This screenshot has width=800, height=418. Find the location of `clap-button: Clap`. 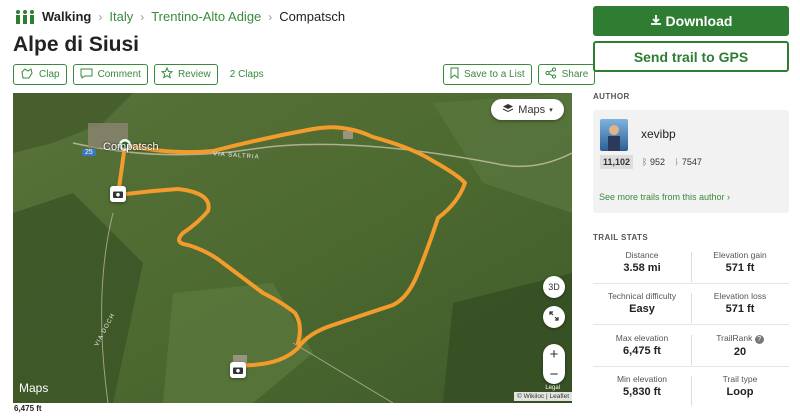

clap-button: Clap is located at coordinates (40, 74).